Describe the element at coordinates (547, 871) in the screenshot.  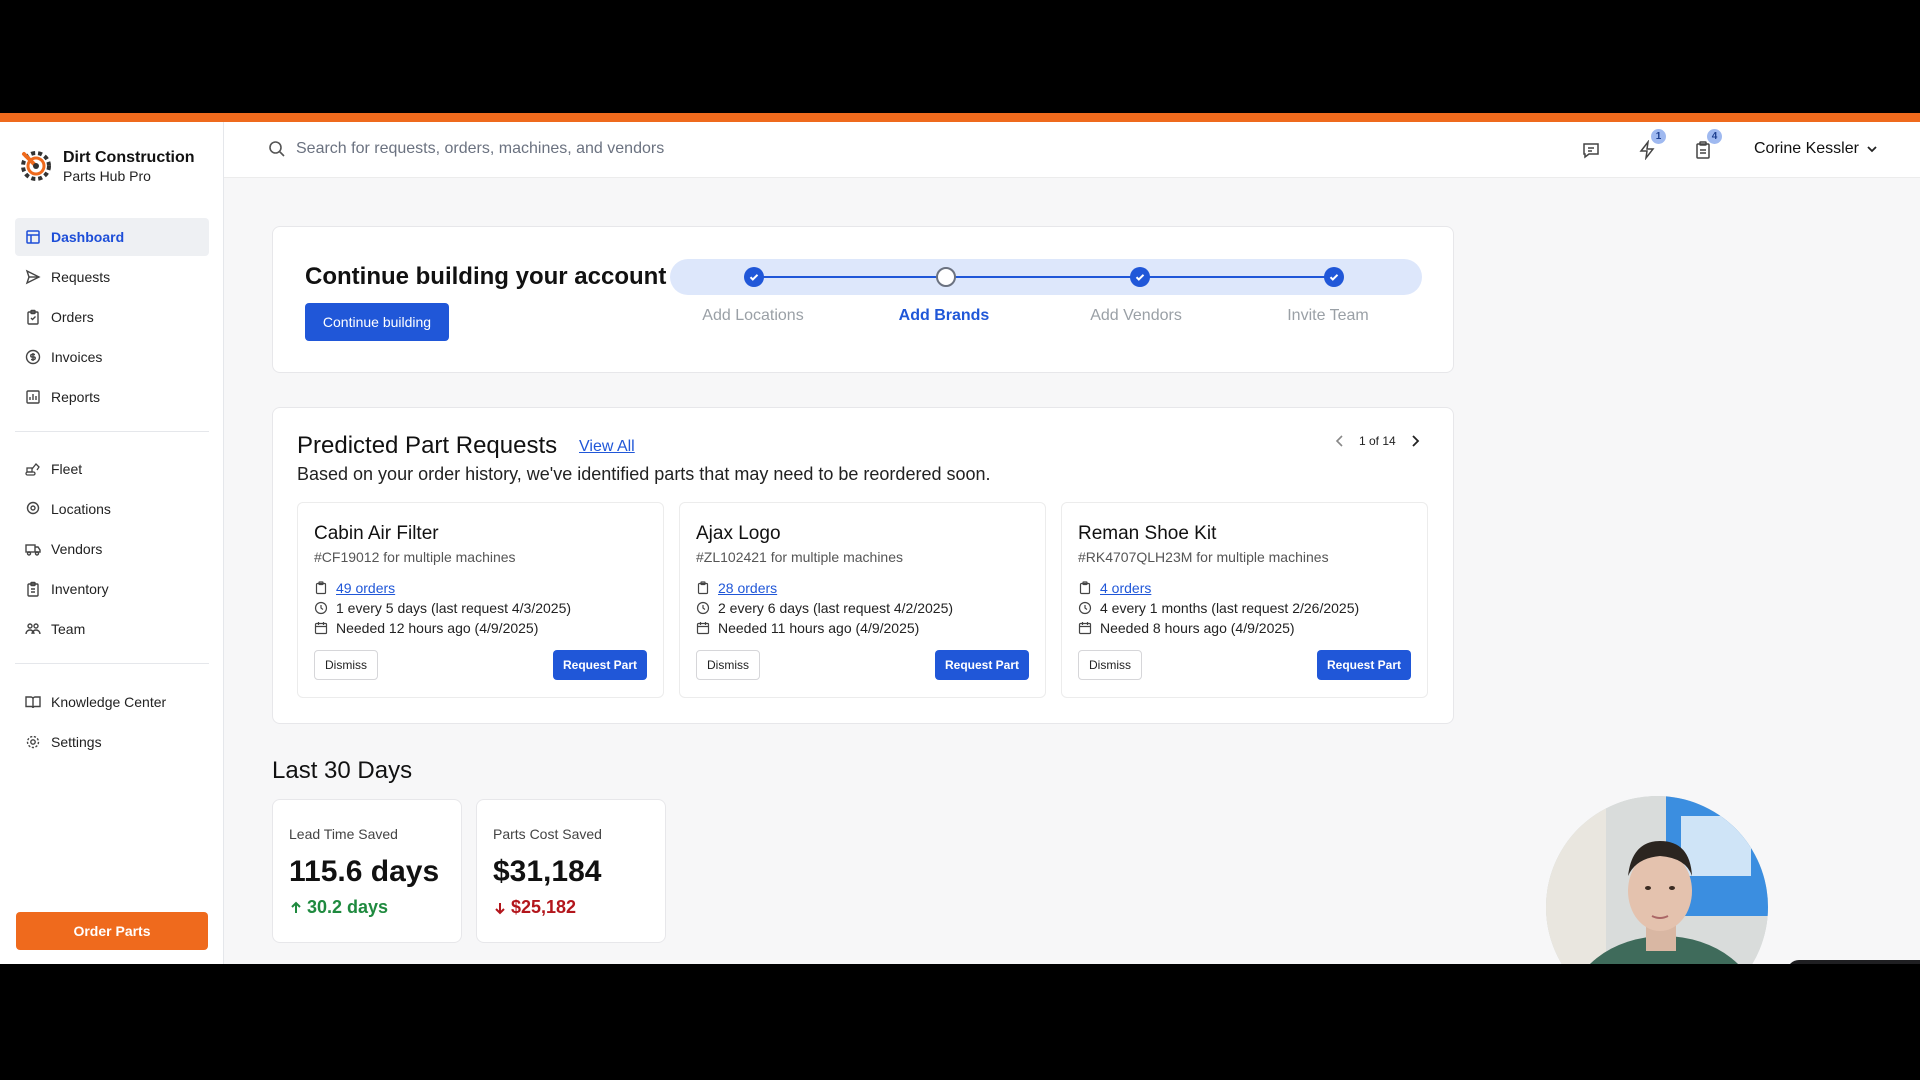
I see `stat-value: $31,184` at that location.